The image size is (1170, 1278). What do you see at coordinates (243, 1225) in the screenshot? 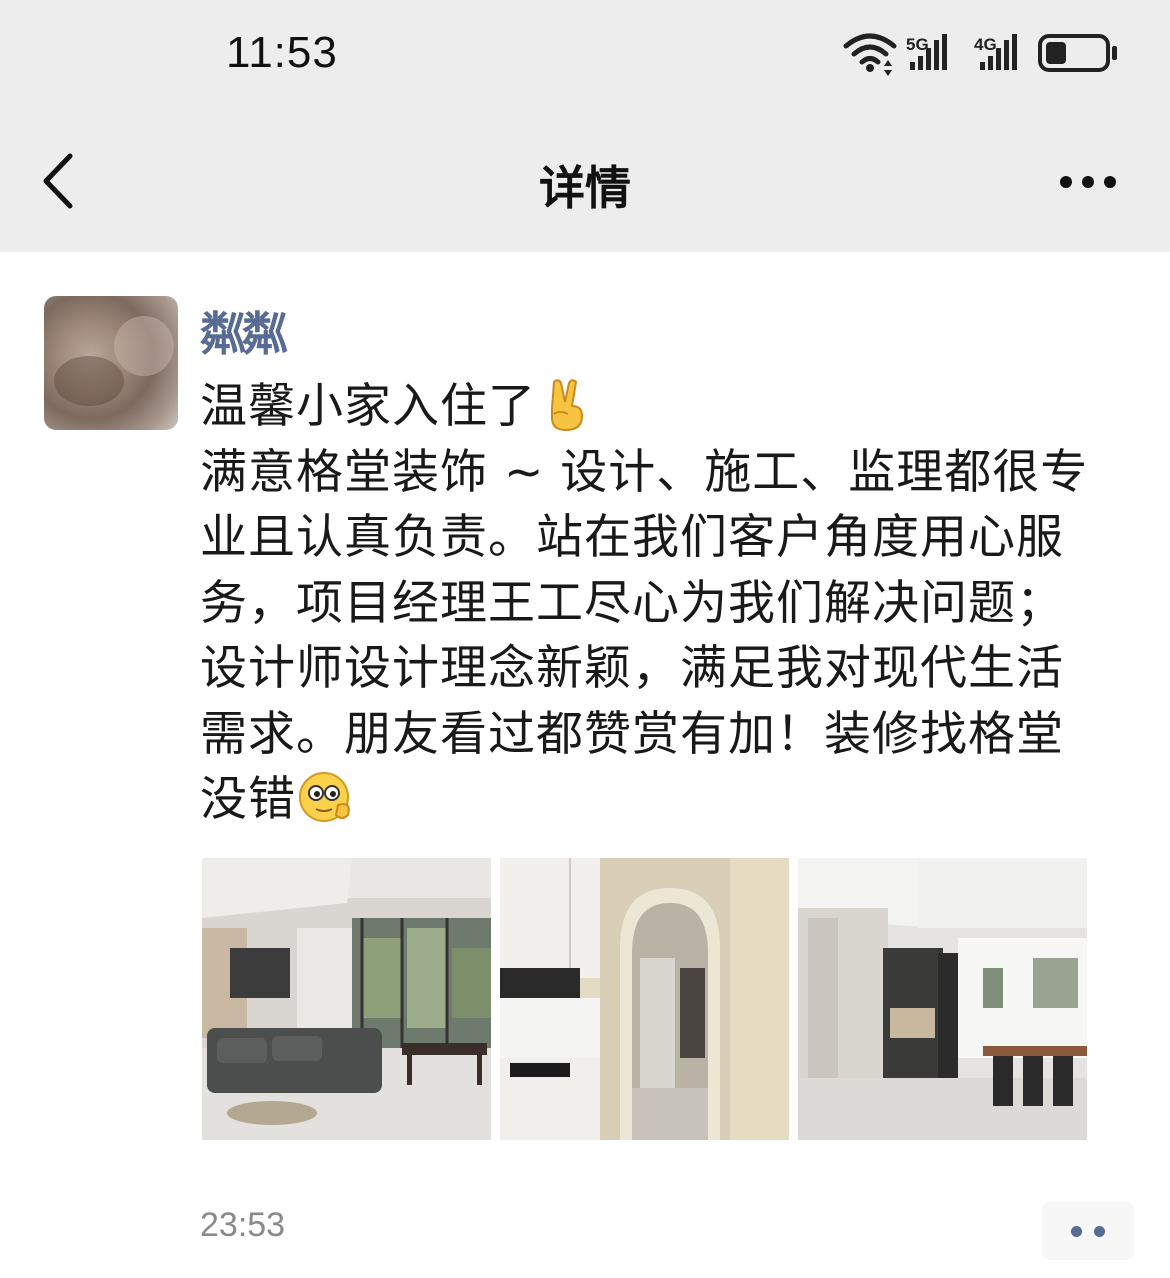
I see `post-time: 23:53` at bounding box center [243, 1225].